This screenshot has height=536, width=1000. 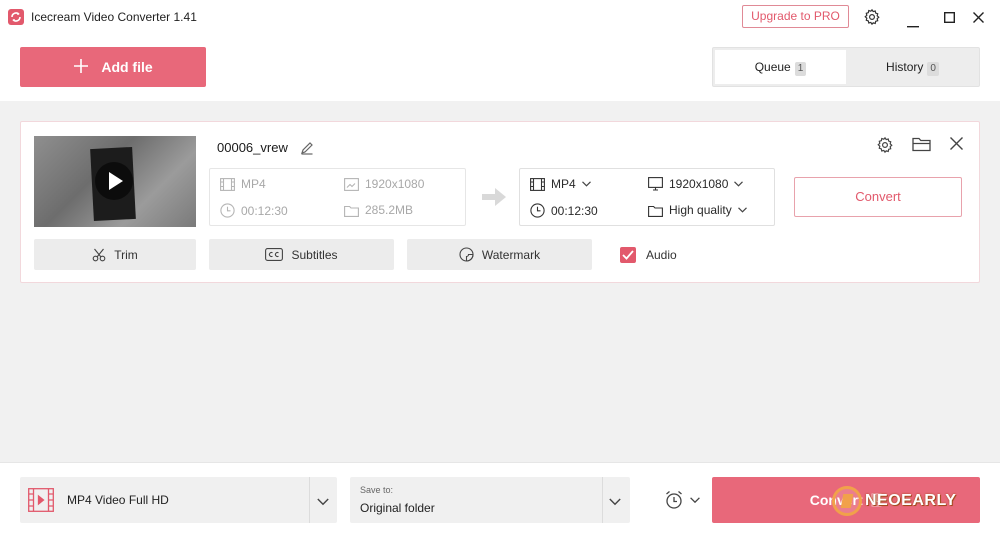 What do you see at coordinates (337, 197) in the screenshot?
I see `source-info-box: MP4 1920x1080 00:12:30 285.2MB` at bounding box center [337, 197].